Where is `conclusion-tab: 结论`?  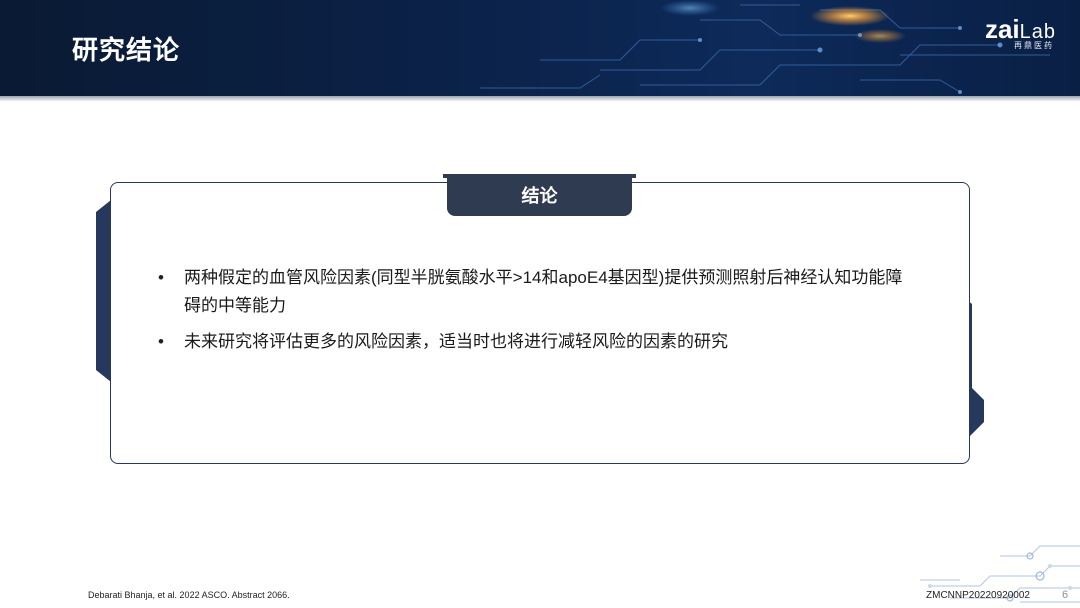 conclusion-tab: 结论 is located at coordinates (539, 195).